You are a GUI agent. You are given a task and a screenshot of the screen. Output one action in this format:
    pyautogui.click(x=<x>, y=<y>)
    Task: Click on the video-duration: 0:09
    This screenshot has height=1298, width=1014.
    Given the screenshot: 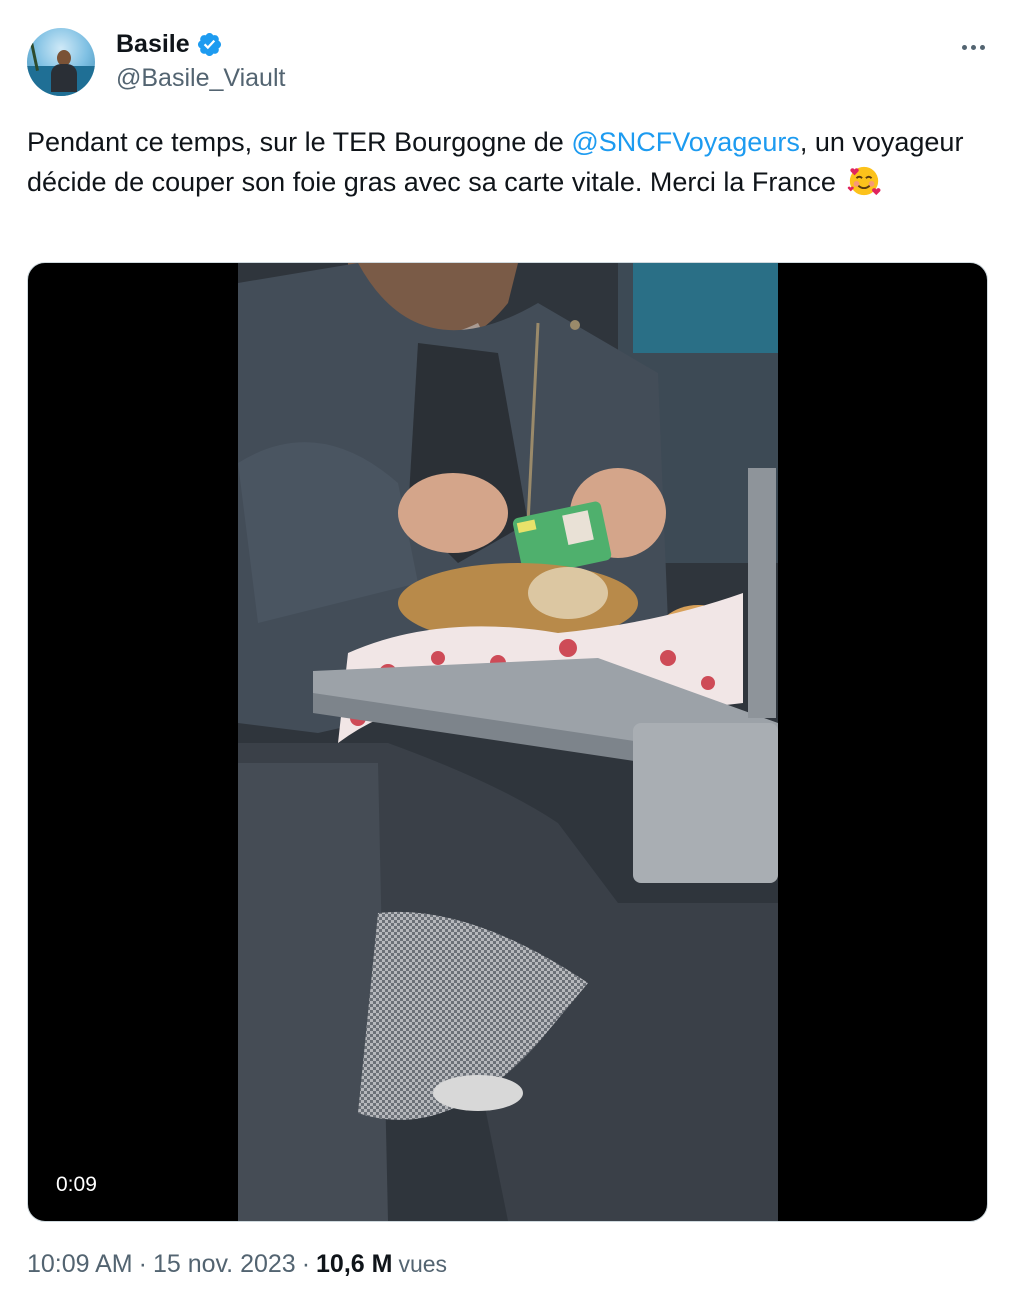 What is the action you would take?
    pyautogui.click(x=76, y=1185)
    